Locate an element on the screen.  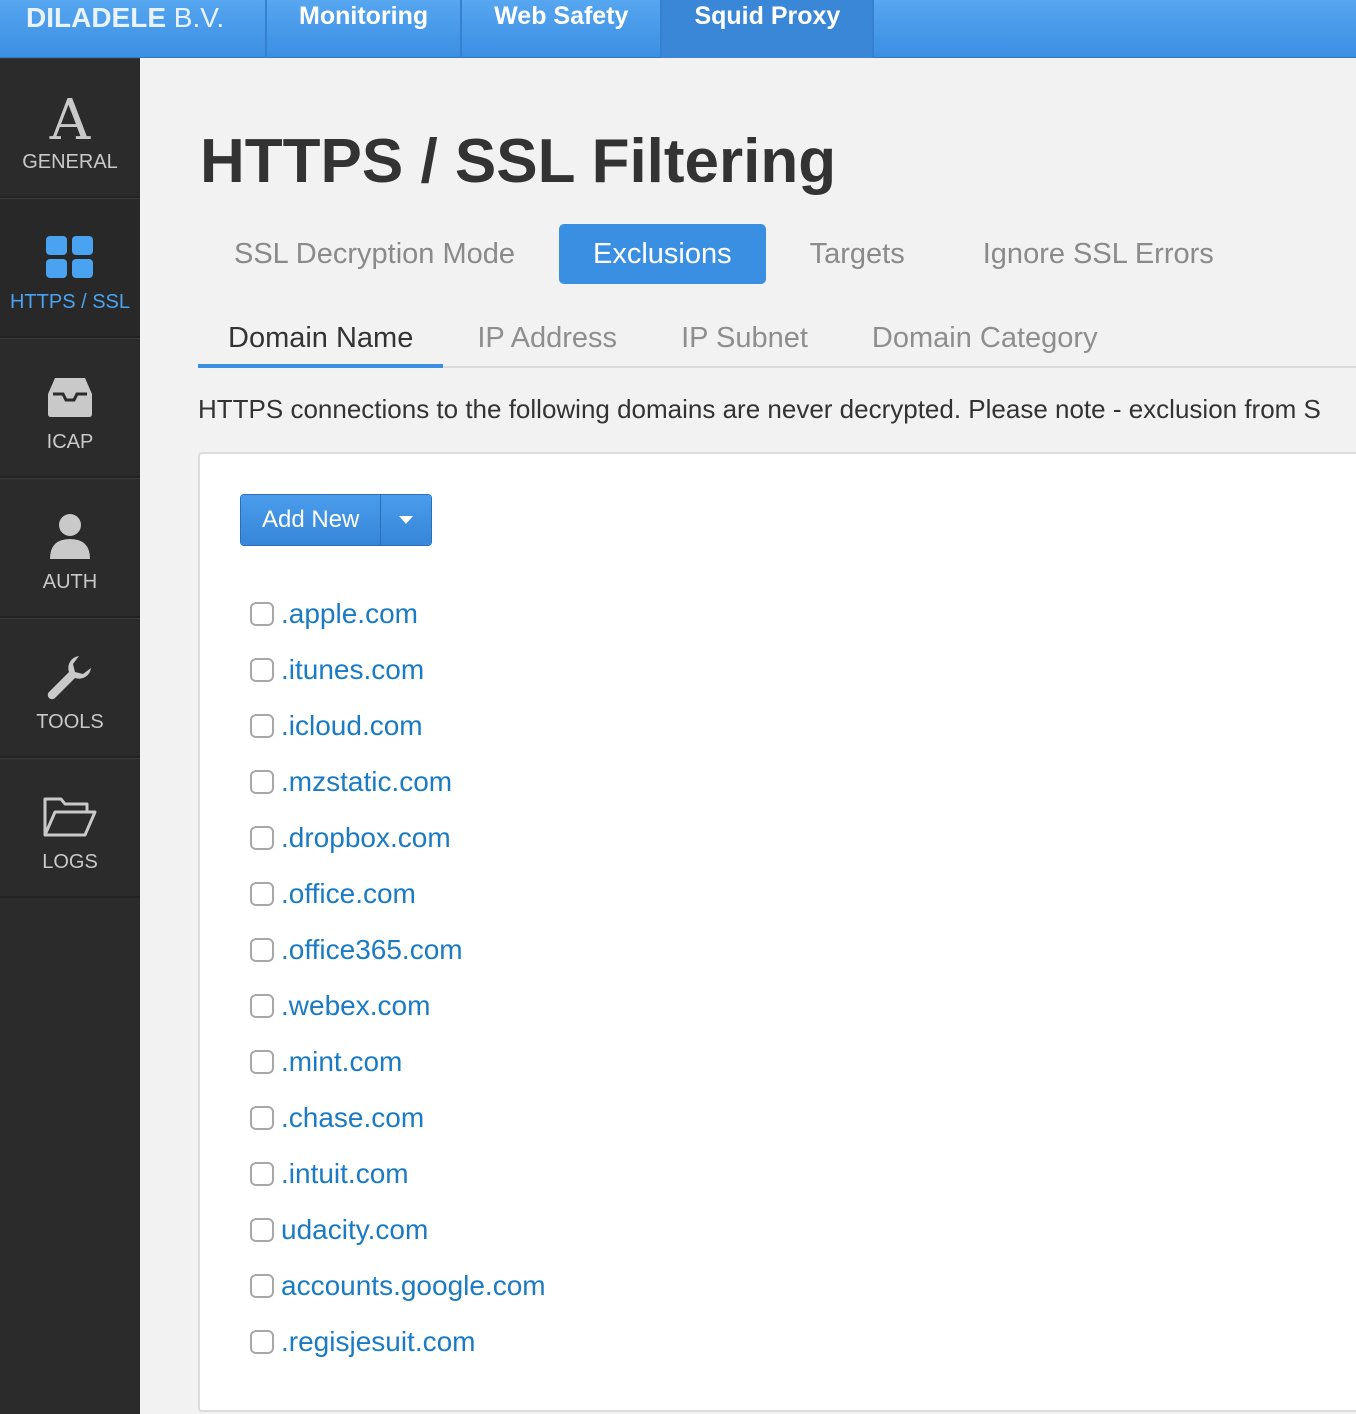
brand-logo: DILADELE B.V. is located at coordinates (125, 18).